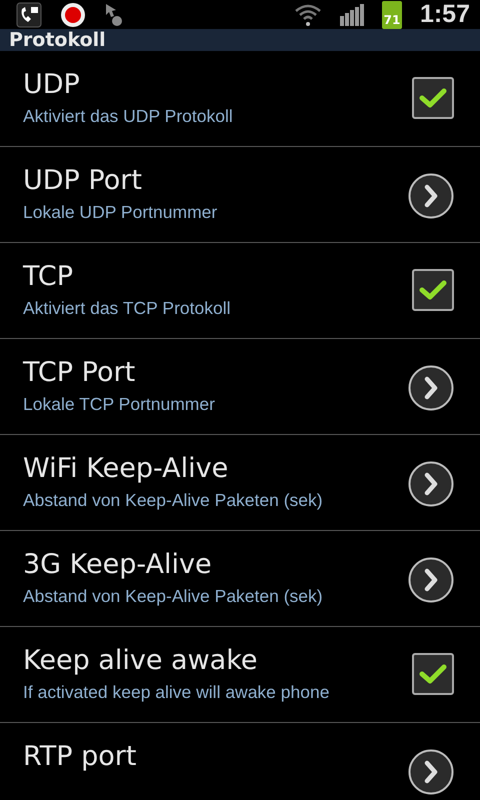  What do you see at coordinates (176, 692) in the screenshot?
I see `setting-summary: If activated keep alive will awake phone` at bounding box center [176, 692].